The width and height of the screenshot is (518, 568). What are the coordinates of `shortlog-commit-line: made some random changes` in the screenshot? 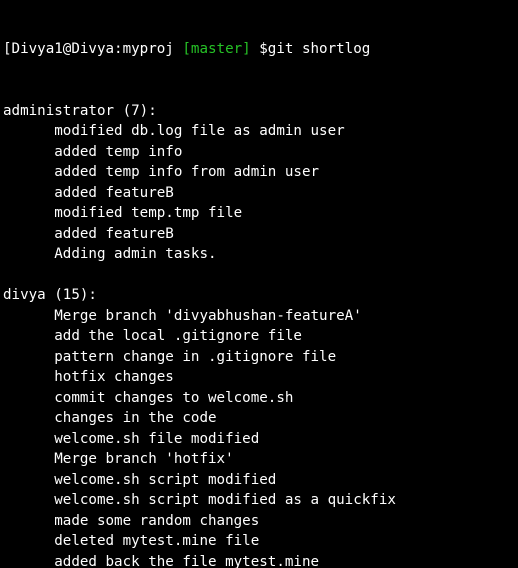 It's located at (131, 520).